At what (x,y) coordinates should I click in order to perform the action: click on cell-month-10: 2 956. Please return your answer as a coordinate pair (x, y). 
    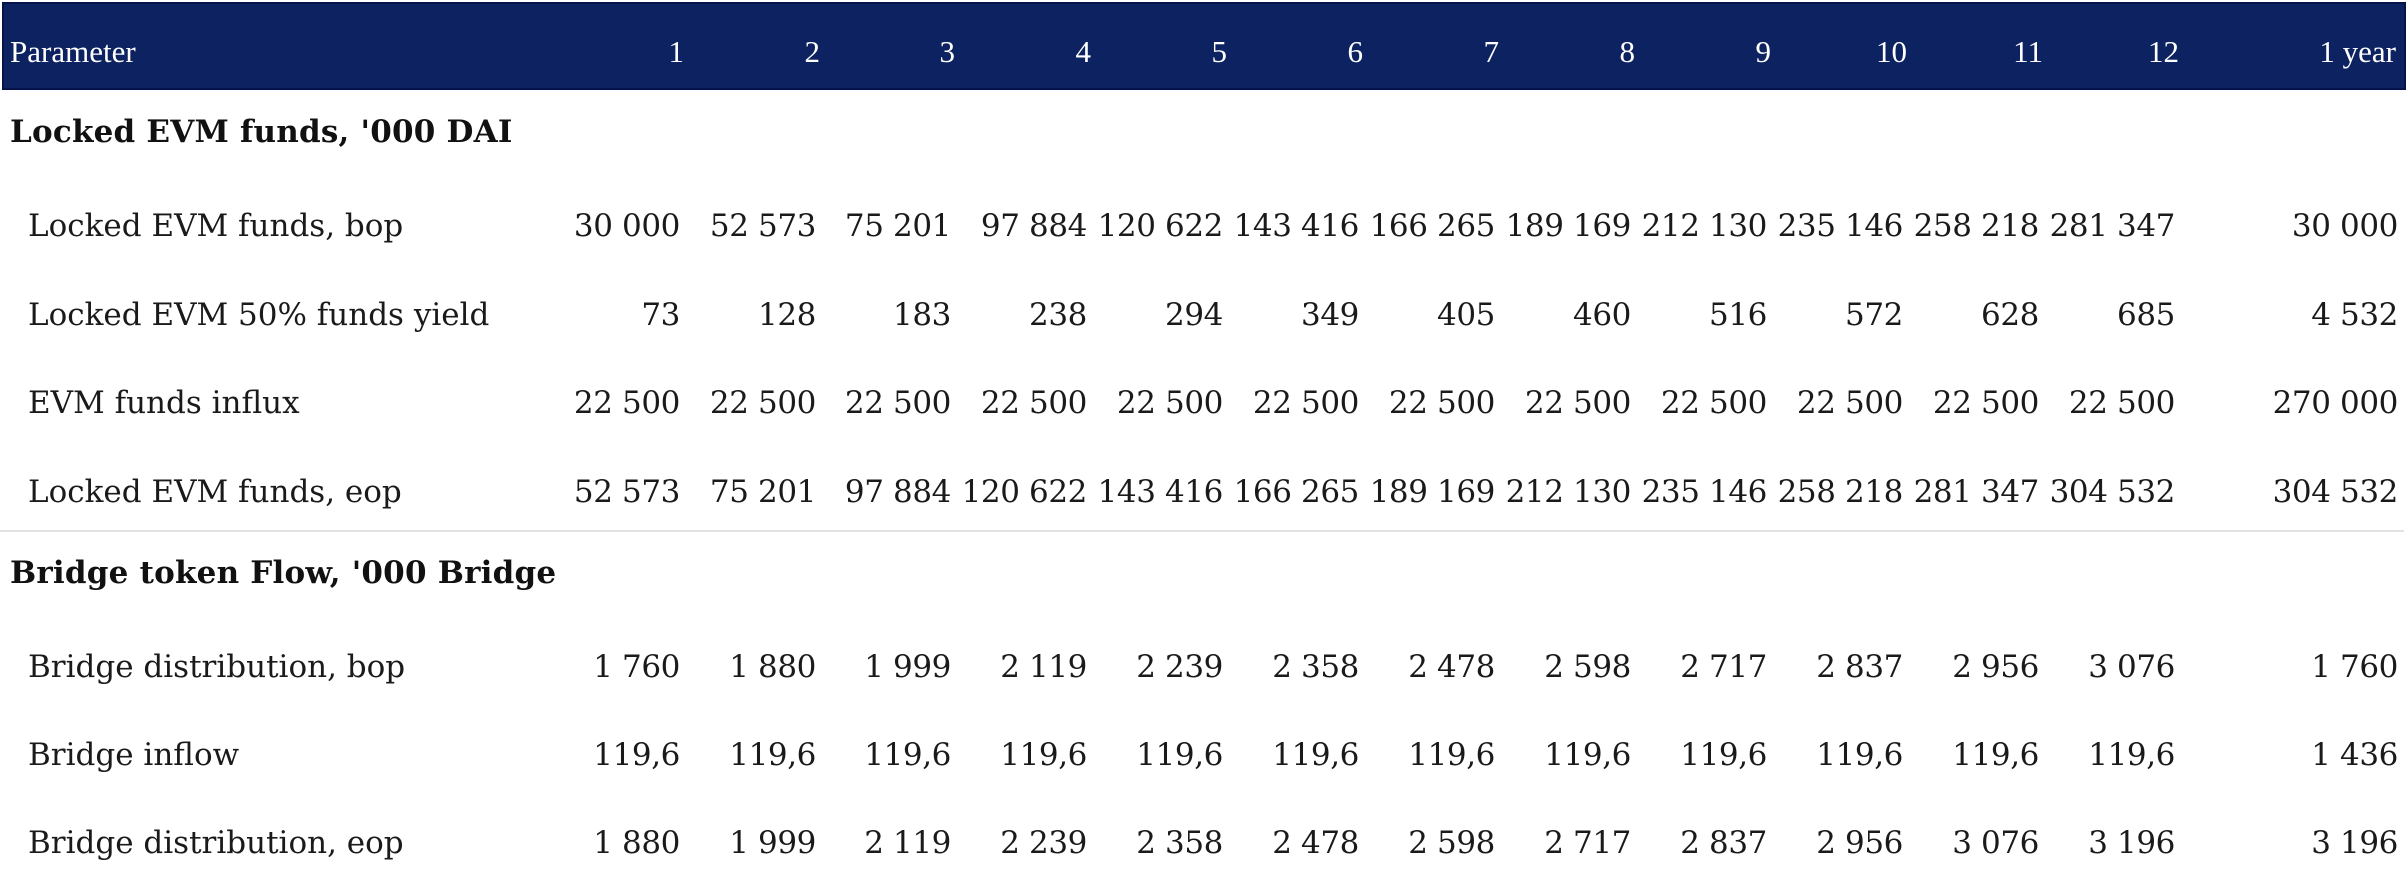
    Looking at the image, I should click on (1837, 843).